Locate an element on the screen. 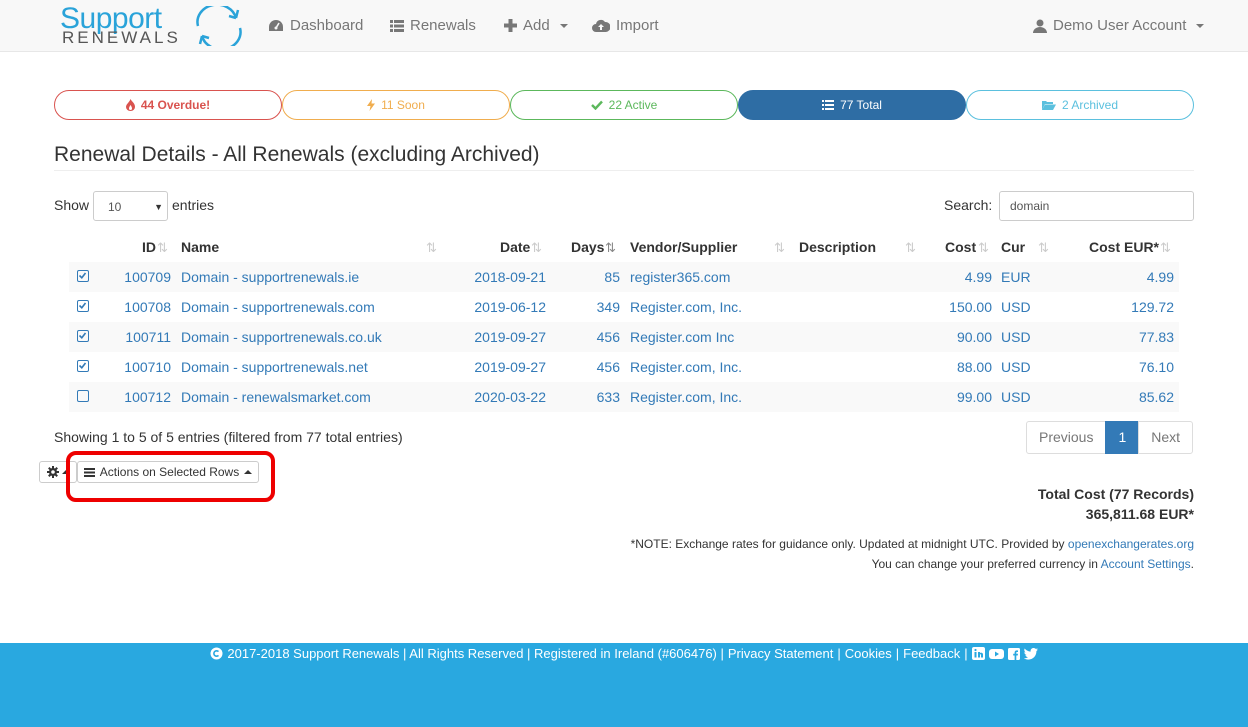  cell-id: 100709 is located at coordinates (147, 277).